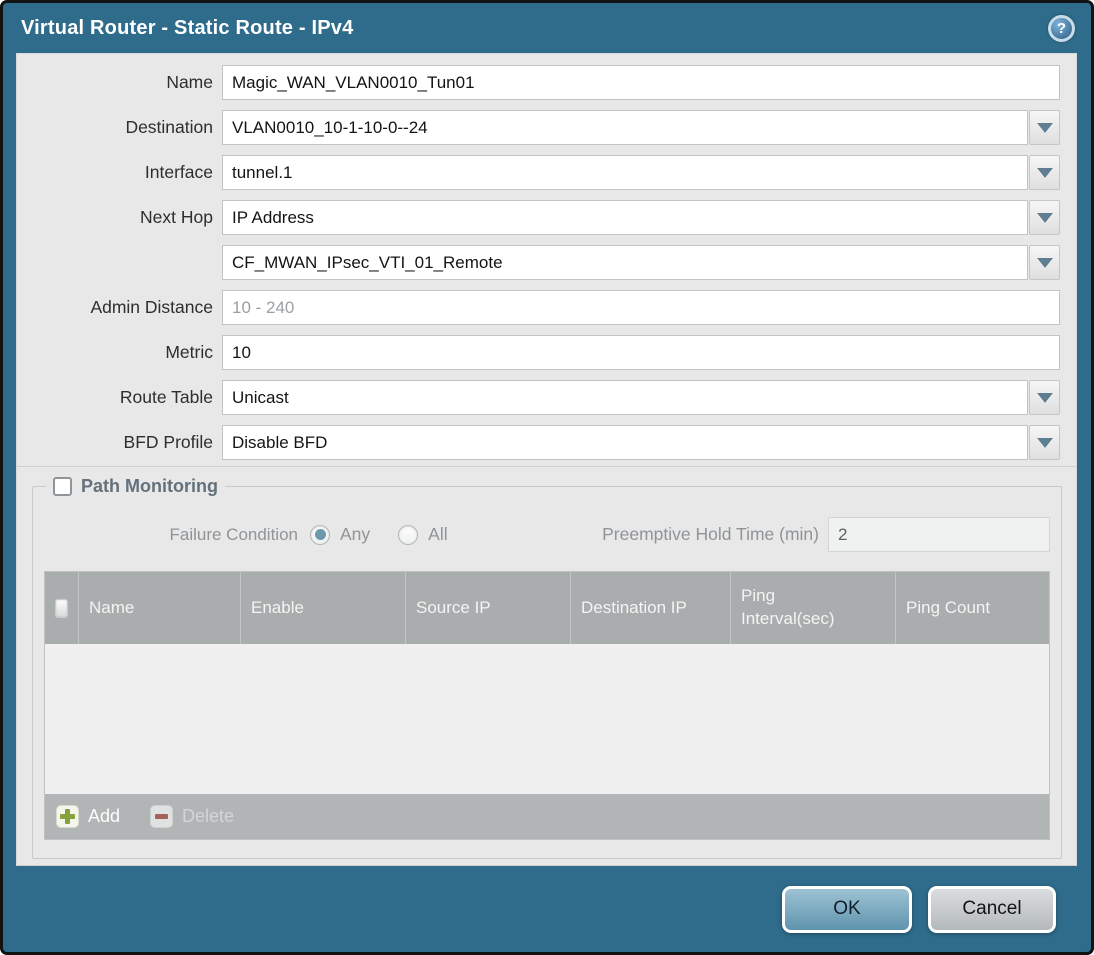 This screenshot has width=1094, height=955. I want to click on route-table-label: Route Table, so click(166, 397).